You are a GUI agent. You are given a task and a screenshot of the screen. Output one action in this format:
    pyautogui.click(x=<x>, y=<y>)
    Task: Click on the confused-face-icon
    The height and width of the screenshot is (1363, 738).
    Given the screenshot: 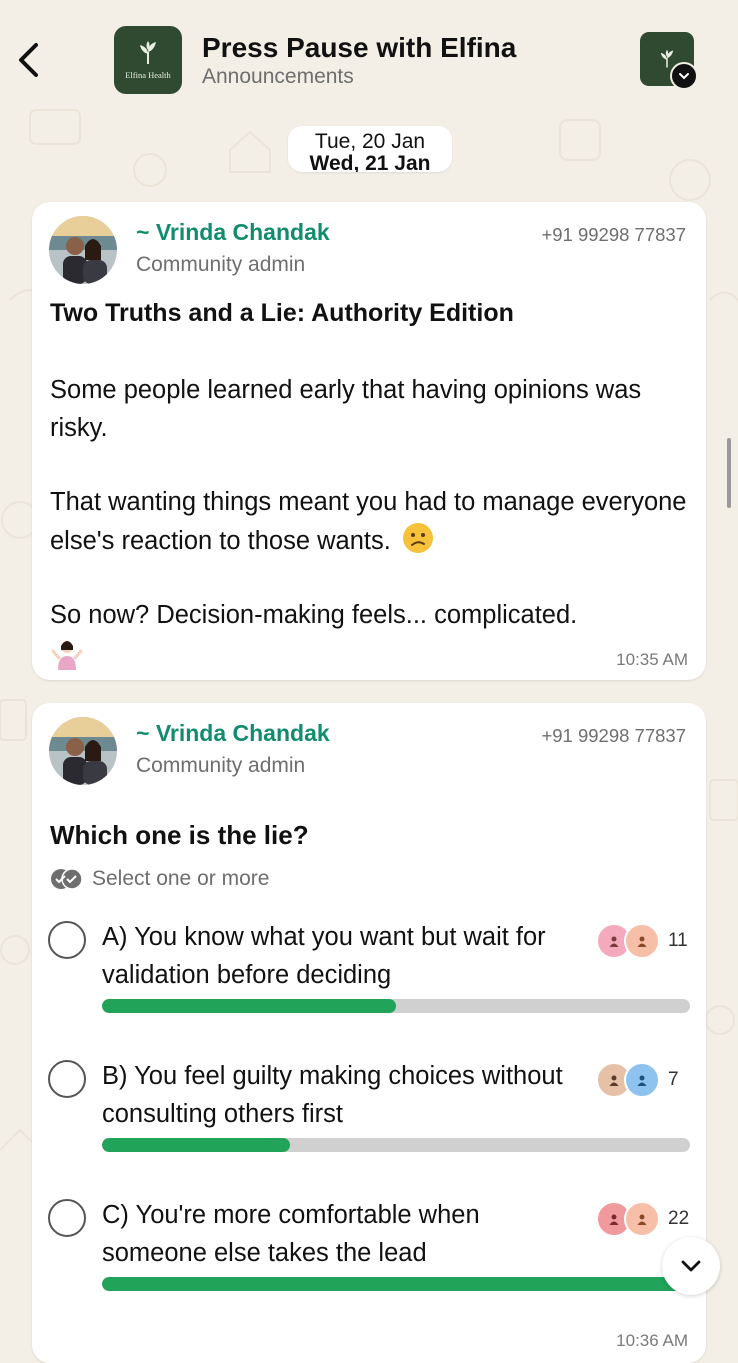 What is the action you would take?
    pyautogui.click(x=417, y=537)
    